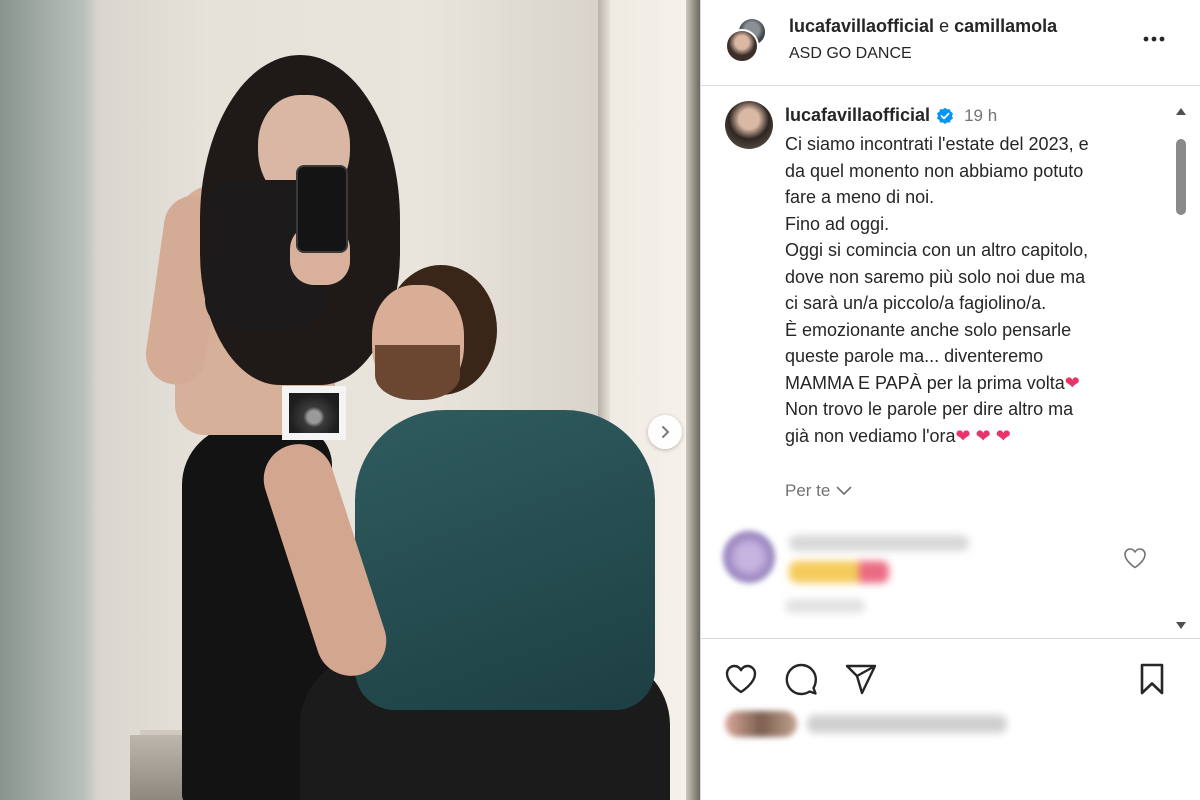 Image resolution: width=1200 pixels, height=800 pixels. I want to click on paper-plane-icon, so click(861, 679).